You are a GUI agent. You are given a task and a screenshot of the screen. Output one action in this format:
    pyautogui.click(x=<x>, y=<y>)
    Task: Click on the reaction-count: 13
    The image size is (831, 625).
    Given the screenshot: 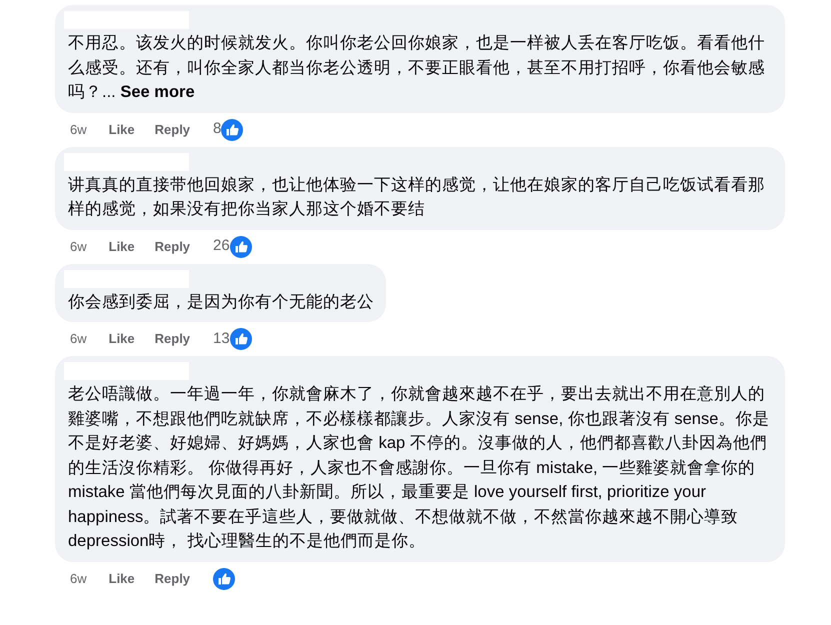 What is the action you would take?
    pyautogui.click(x=221, y=338)
    